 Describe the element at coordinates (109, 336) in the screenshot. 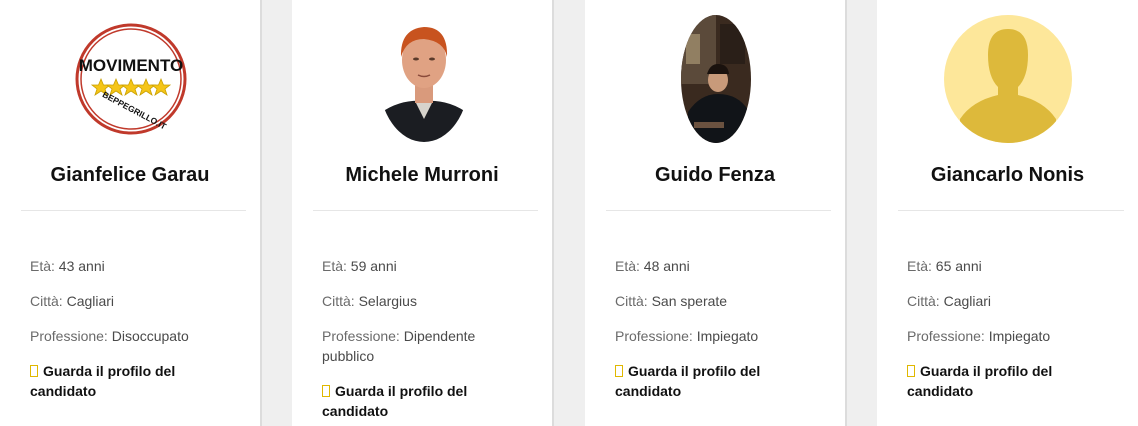

I see `candidate-profession: Professione: Disoccupato` at that location.